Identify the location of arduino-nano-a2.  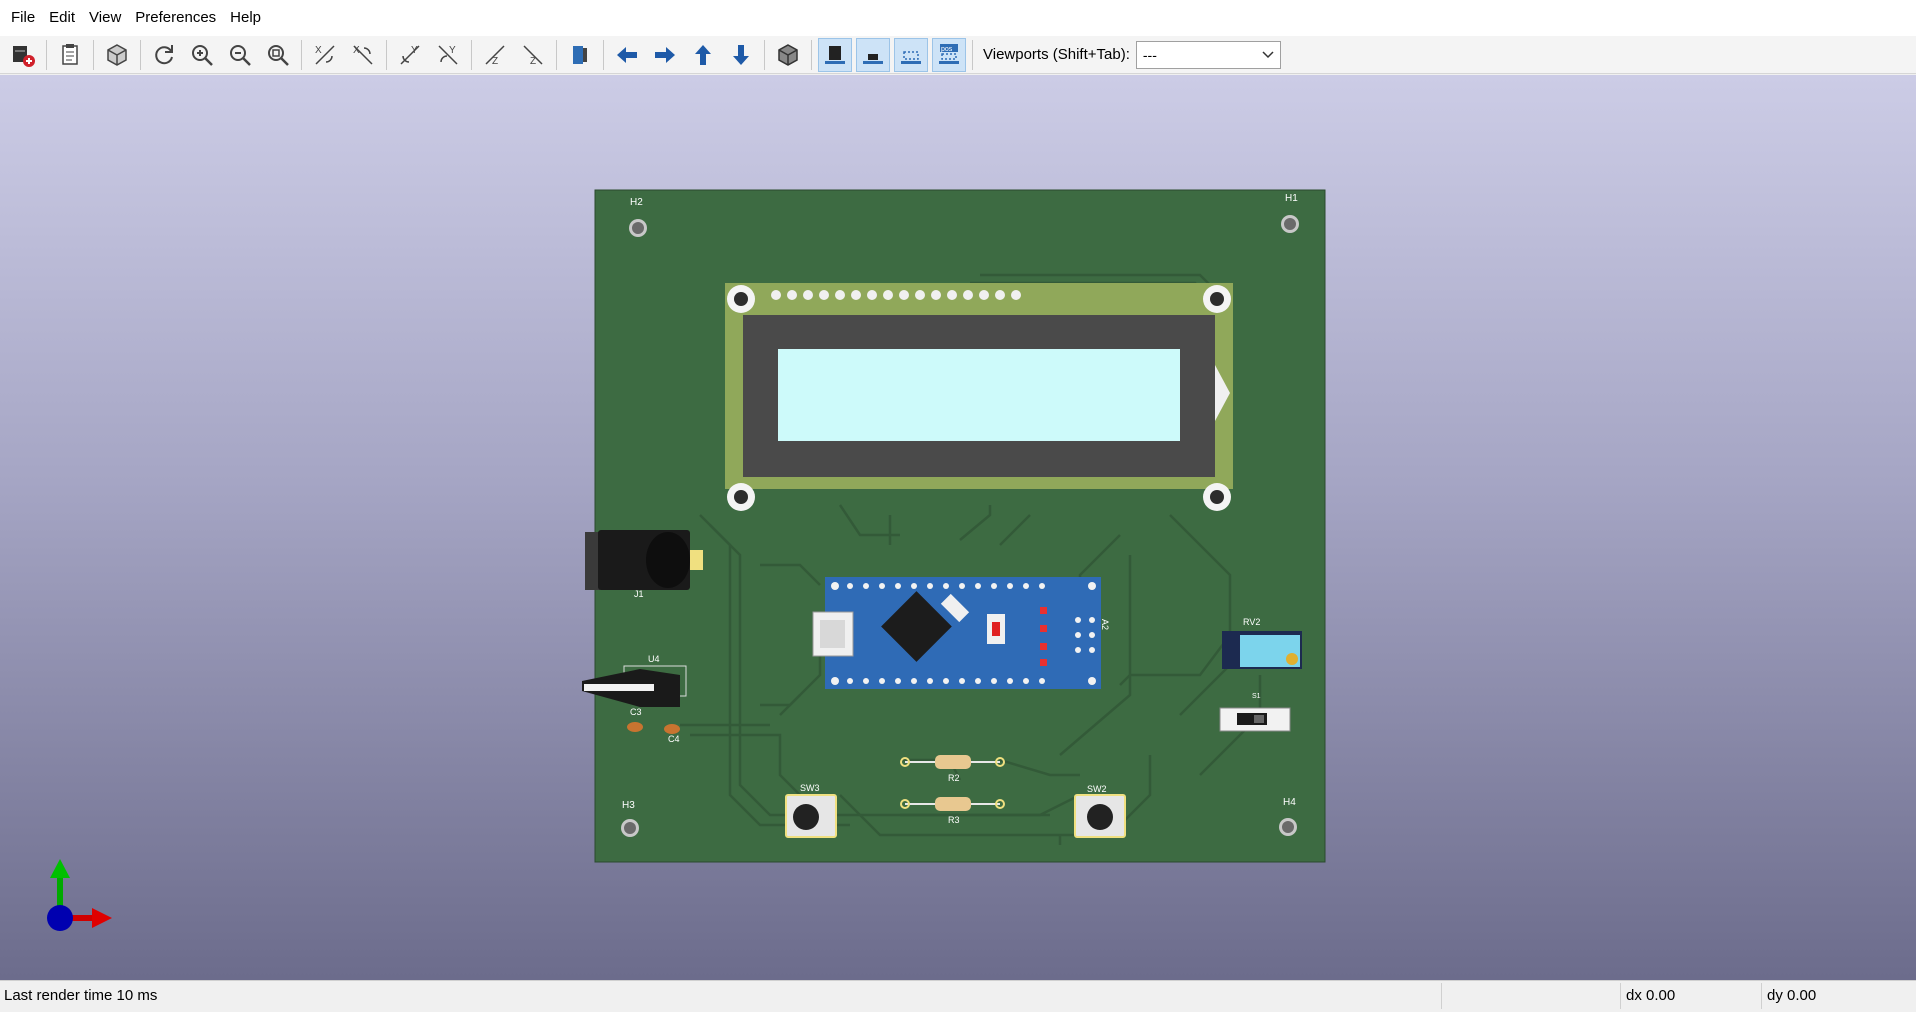
(956, 633).